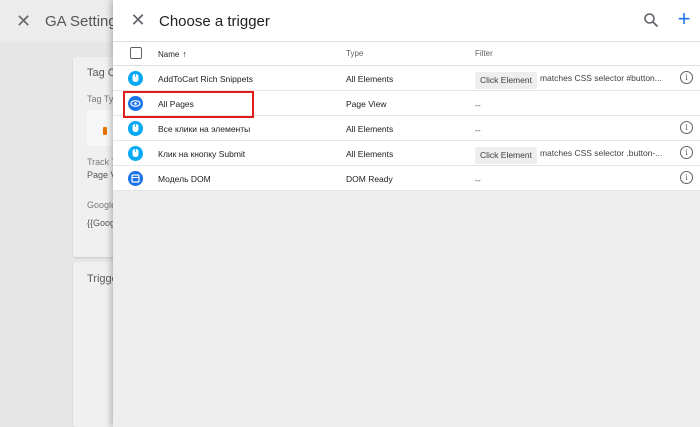 The width and height of the screenshot is (700, 427). What do you see at coordinates (102, 205) in the screenshot?
I see `google-label: Google` at bounding box center [102, 205].